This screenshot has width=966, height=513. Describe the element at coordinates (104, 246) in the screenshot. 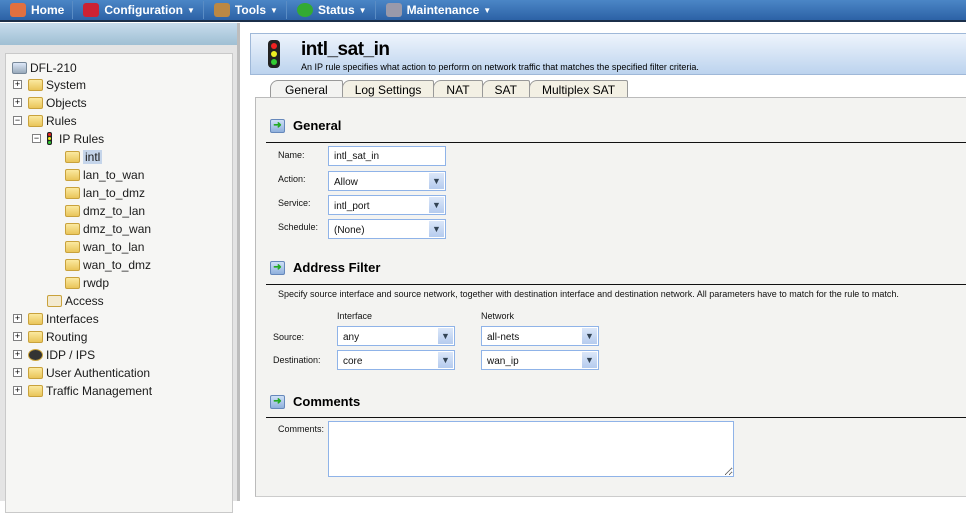

I see `tree-item-wan-to-lan: wan_to_lan` at that location.